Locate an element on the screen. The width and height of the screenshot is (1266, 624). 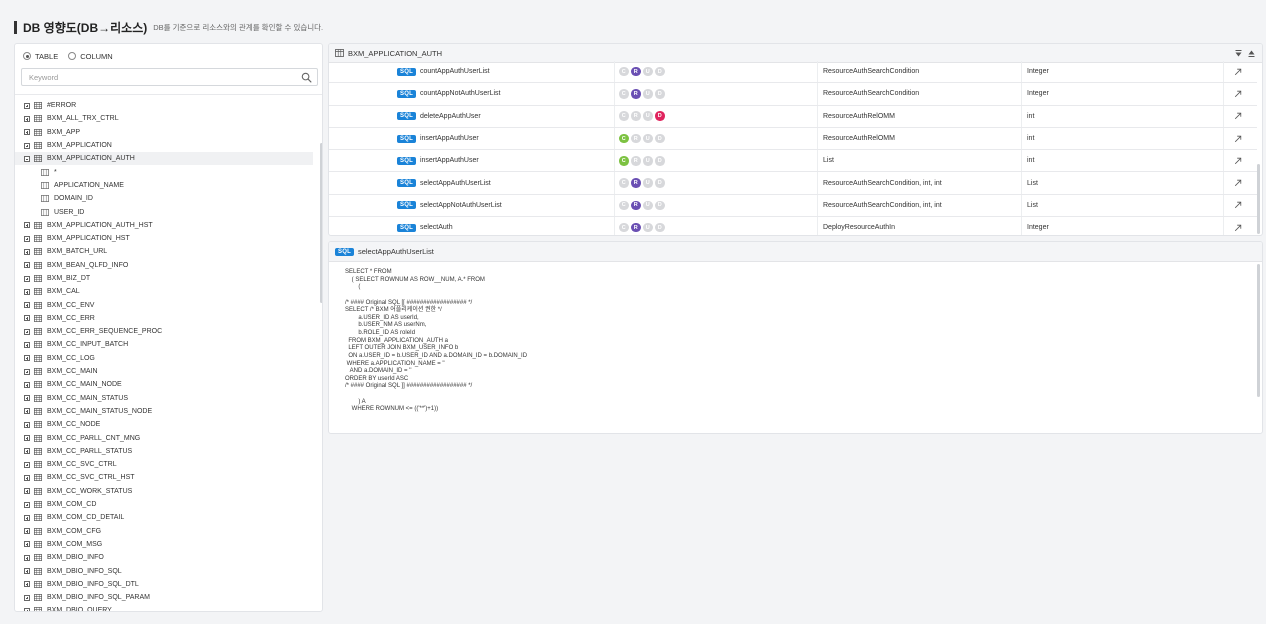
search-icon is located at coordinates (306, 77).